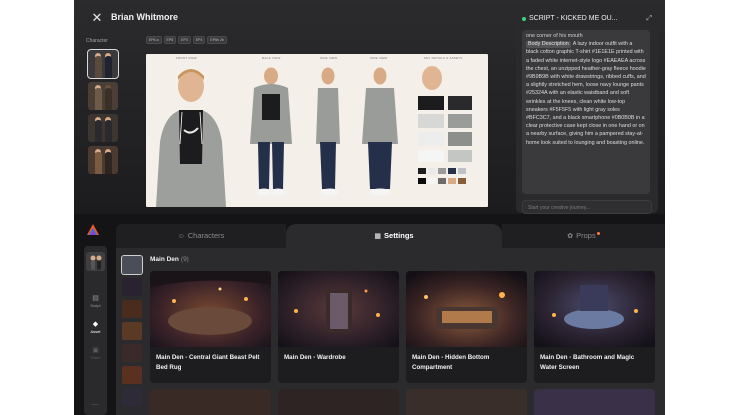  I want to click on sheet-caption: FRONT VIEW, so click(186, 58).